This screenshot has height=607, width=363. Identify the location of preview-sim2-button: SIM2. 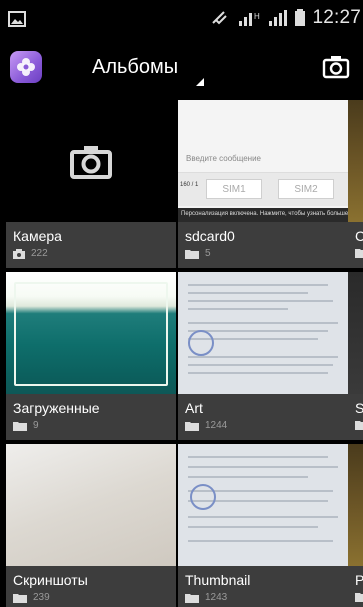
(306, 189).